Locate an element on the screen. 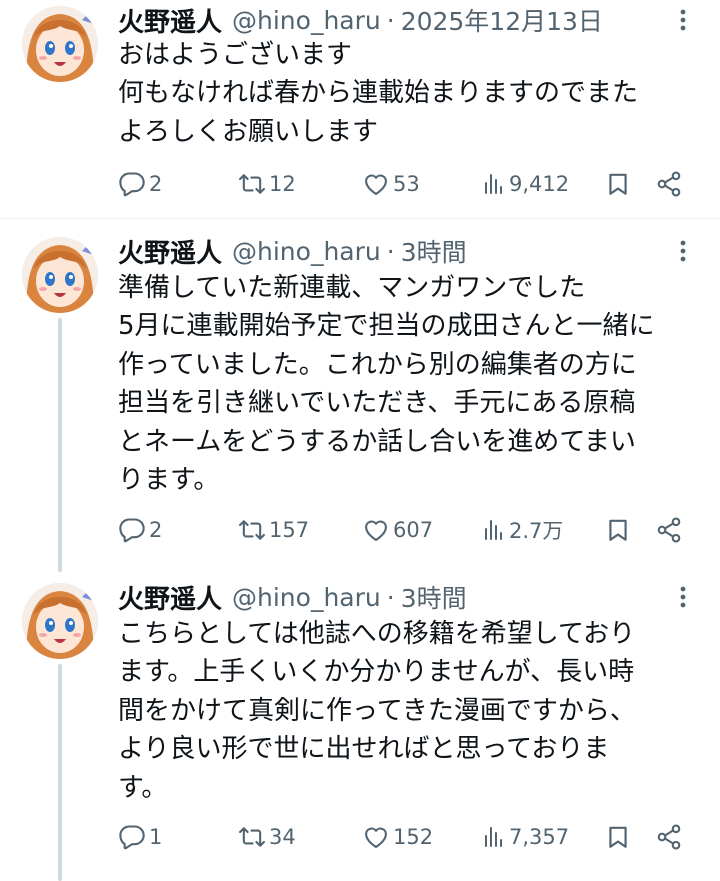 The image size is (720, 881). views-button: 2.7万 is located at coordinates (522, 530).